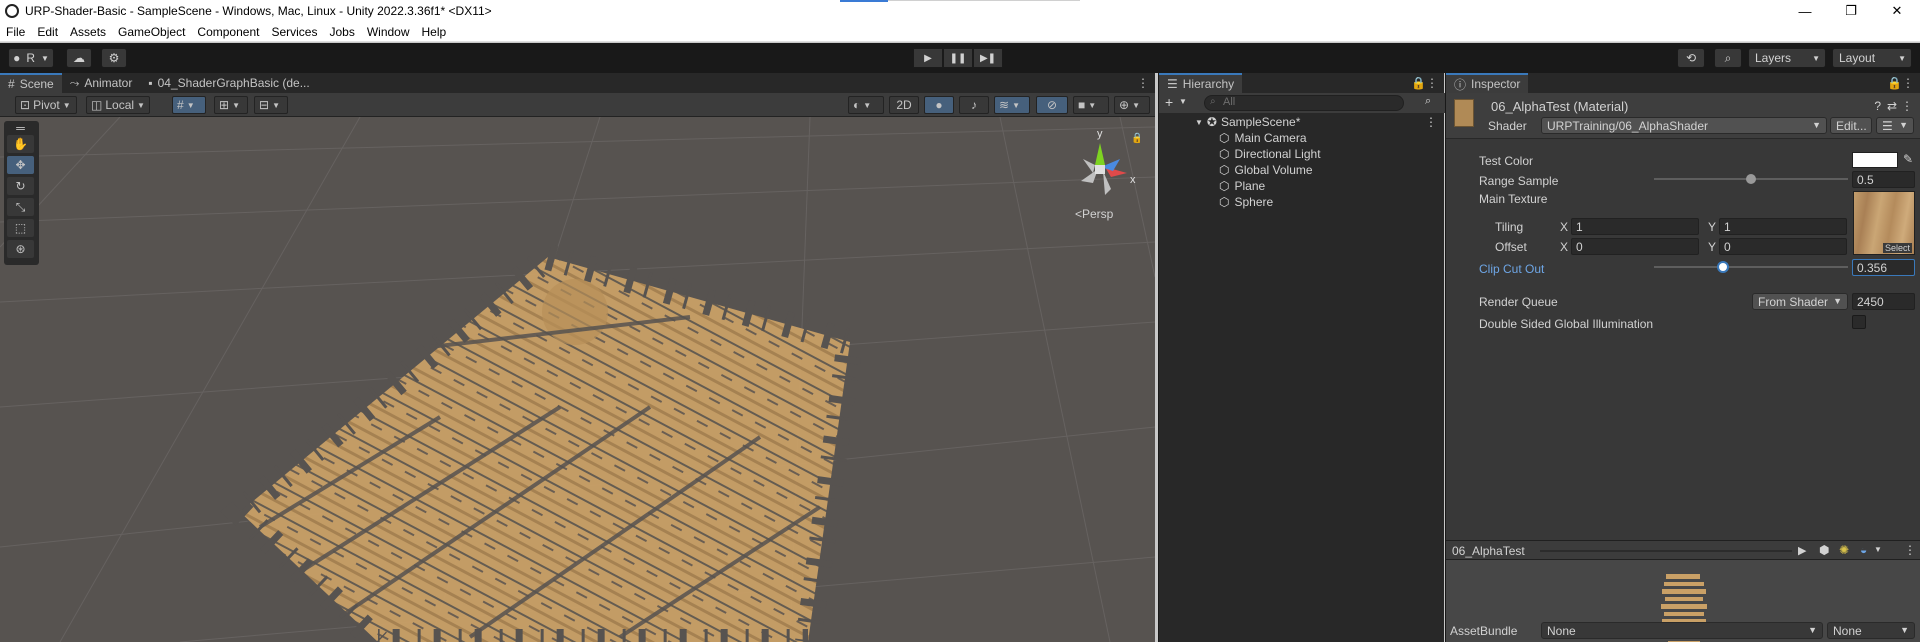 The width and height of the screenshot is (1920, 642). What do you see at coordinates (1910, 550) in the screenshot?
I see `preview-menu-icon: ⋮` at bounding box center [1910, 550].